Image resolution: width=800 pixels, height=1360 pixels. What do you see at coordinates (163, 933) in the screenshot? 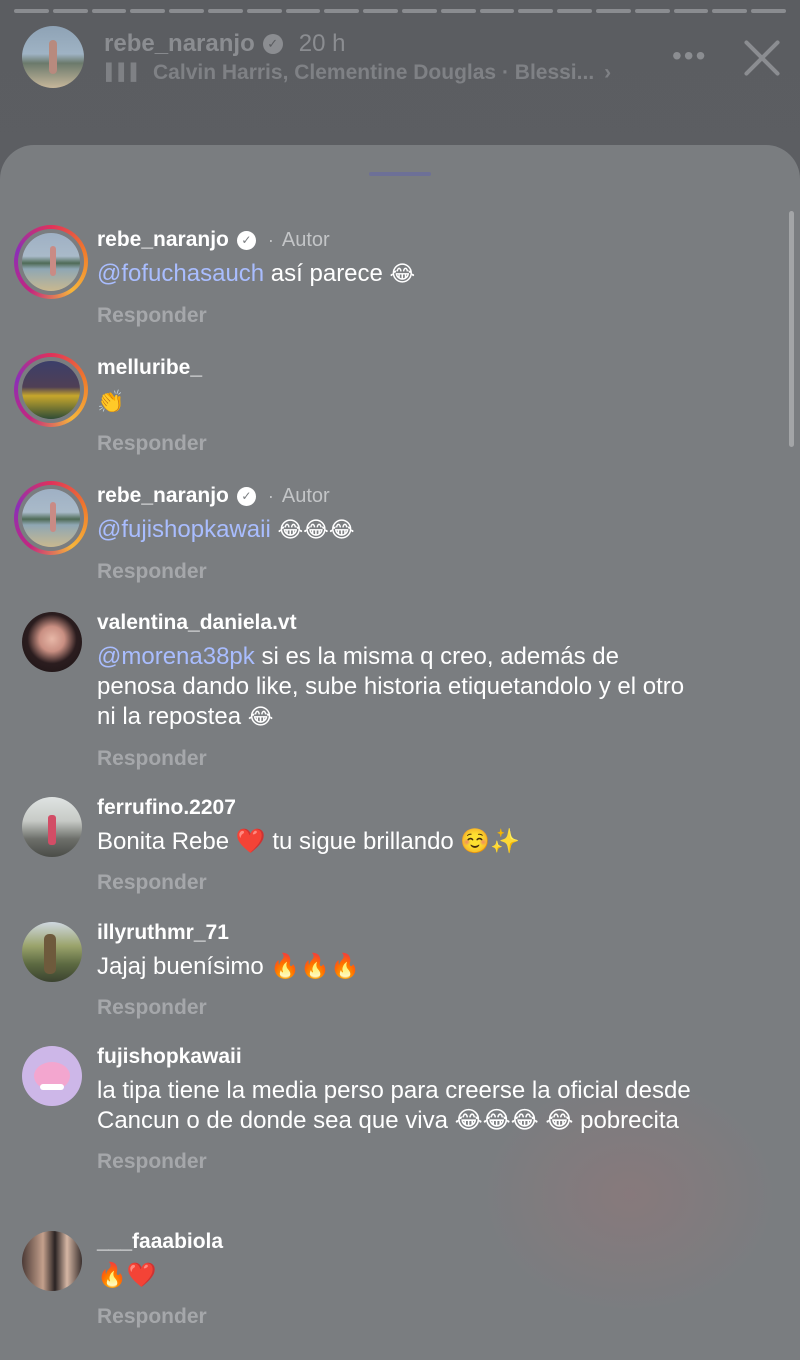
I see `comment-username: illyruthmr_71` at bounding box center [163, 933].